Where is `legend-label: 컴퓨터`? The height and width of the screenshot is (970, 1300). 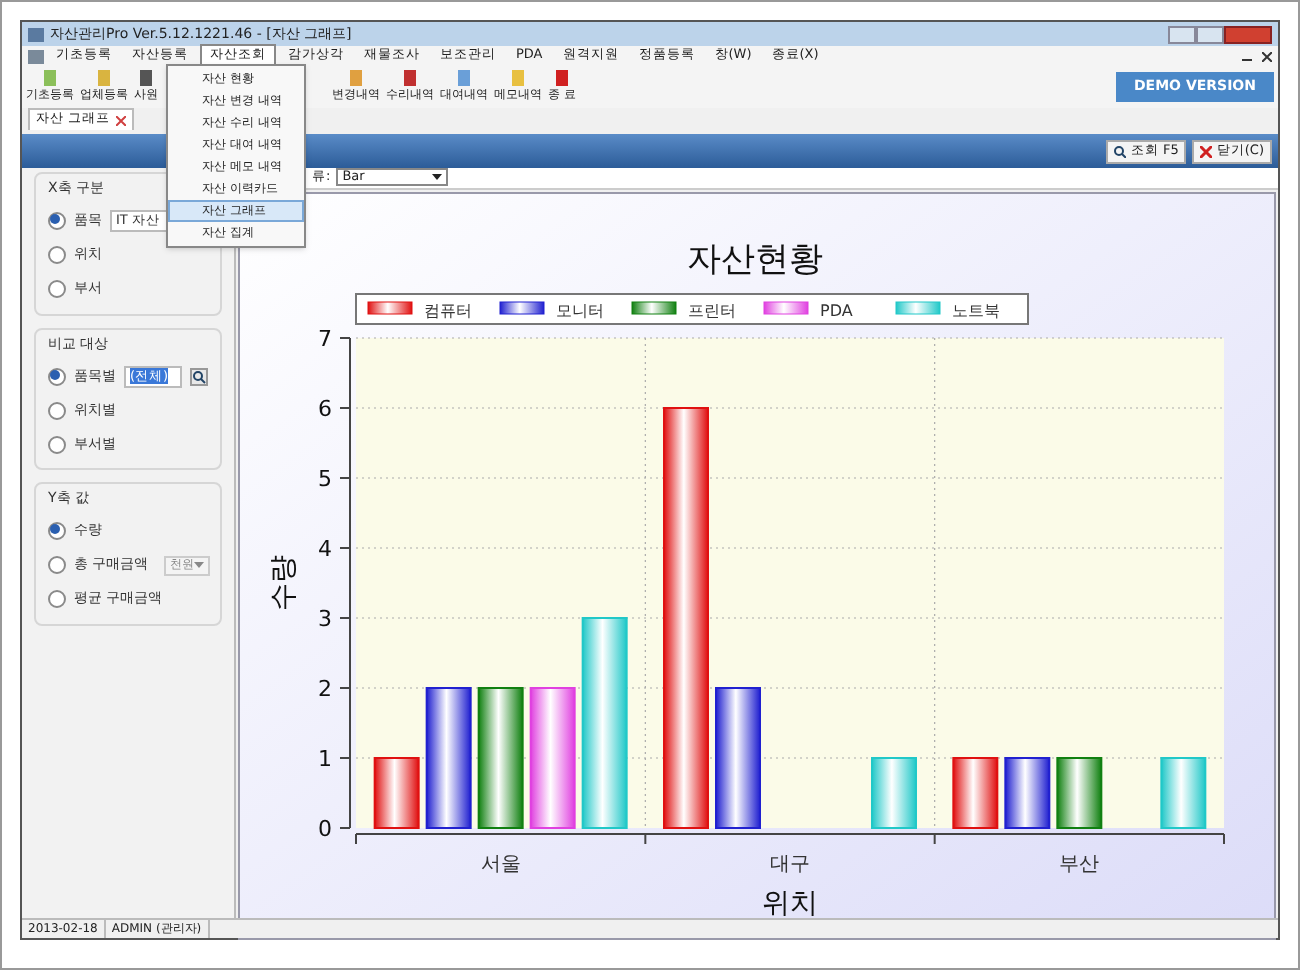 legend-label: 컴퓨터 is located at coordinates (448, 310).